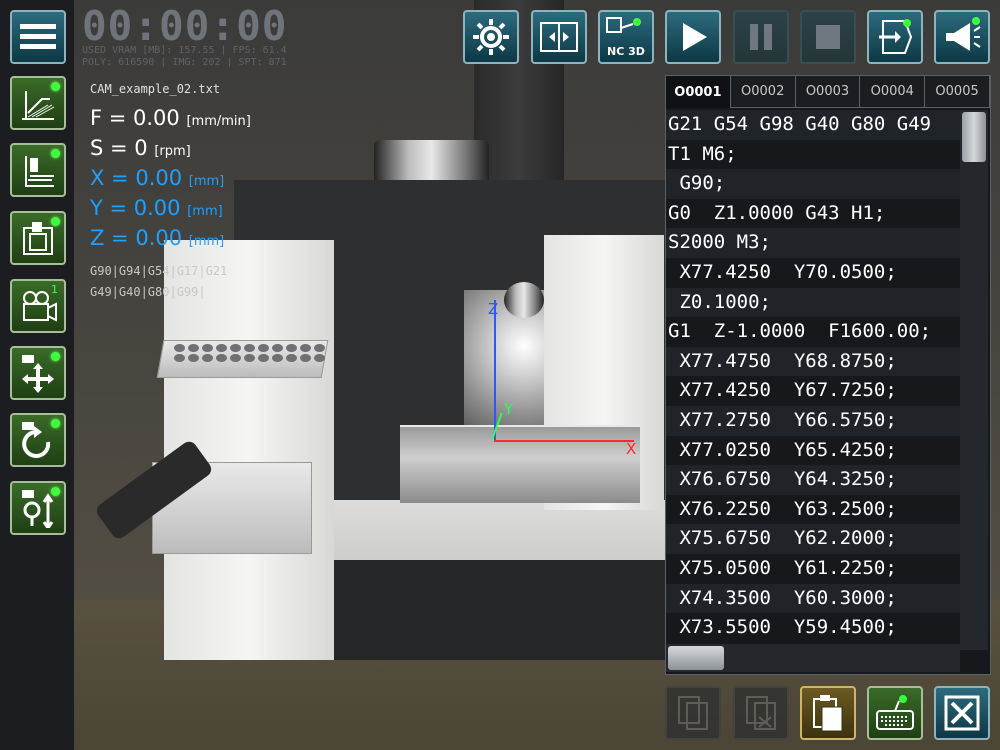  Describe the element at coordinates (893, 92) in the screenshot. I see `tab-o0004: O0004` at that location.